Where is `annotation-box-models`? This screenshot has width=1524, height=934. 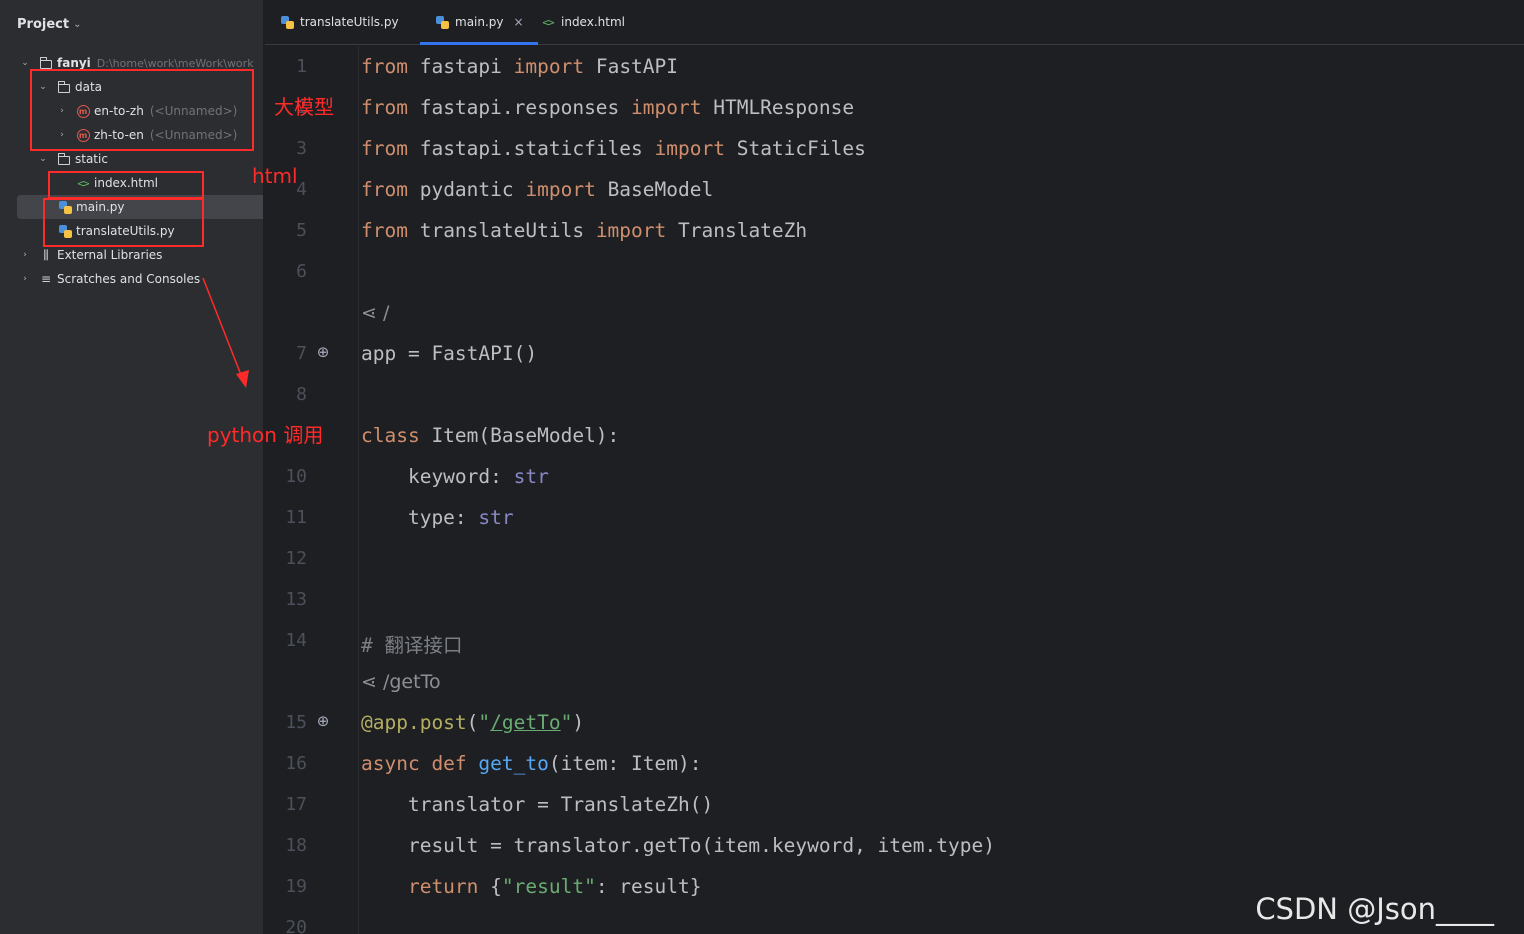
annotation-box-models is located at coordinates (142, 110).